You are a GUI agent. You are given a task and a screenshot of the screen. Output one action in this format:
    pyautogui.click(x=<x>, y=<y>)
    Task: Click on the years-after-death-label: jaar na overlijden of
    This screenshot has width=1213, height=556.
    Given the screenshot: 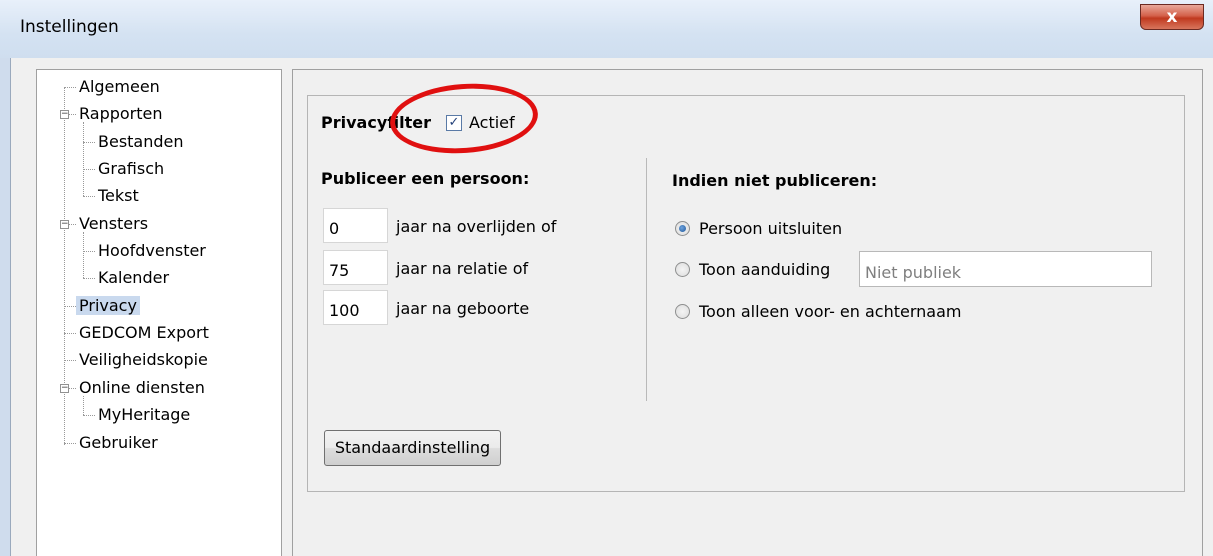 What is the action you would take?
    pyautogui.click(x=476, y=226)
    